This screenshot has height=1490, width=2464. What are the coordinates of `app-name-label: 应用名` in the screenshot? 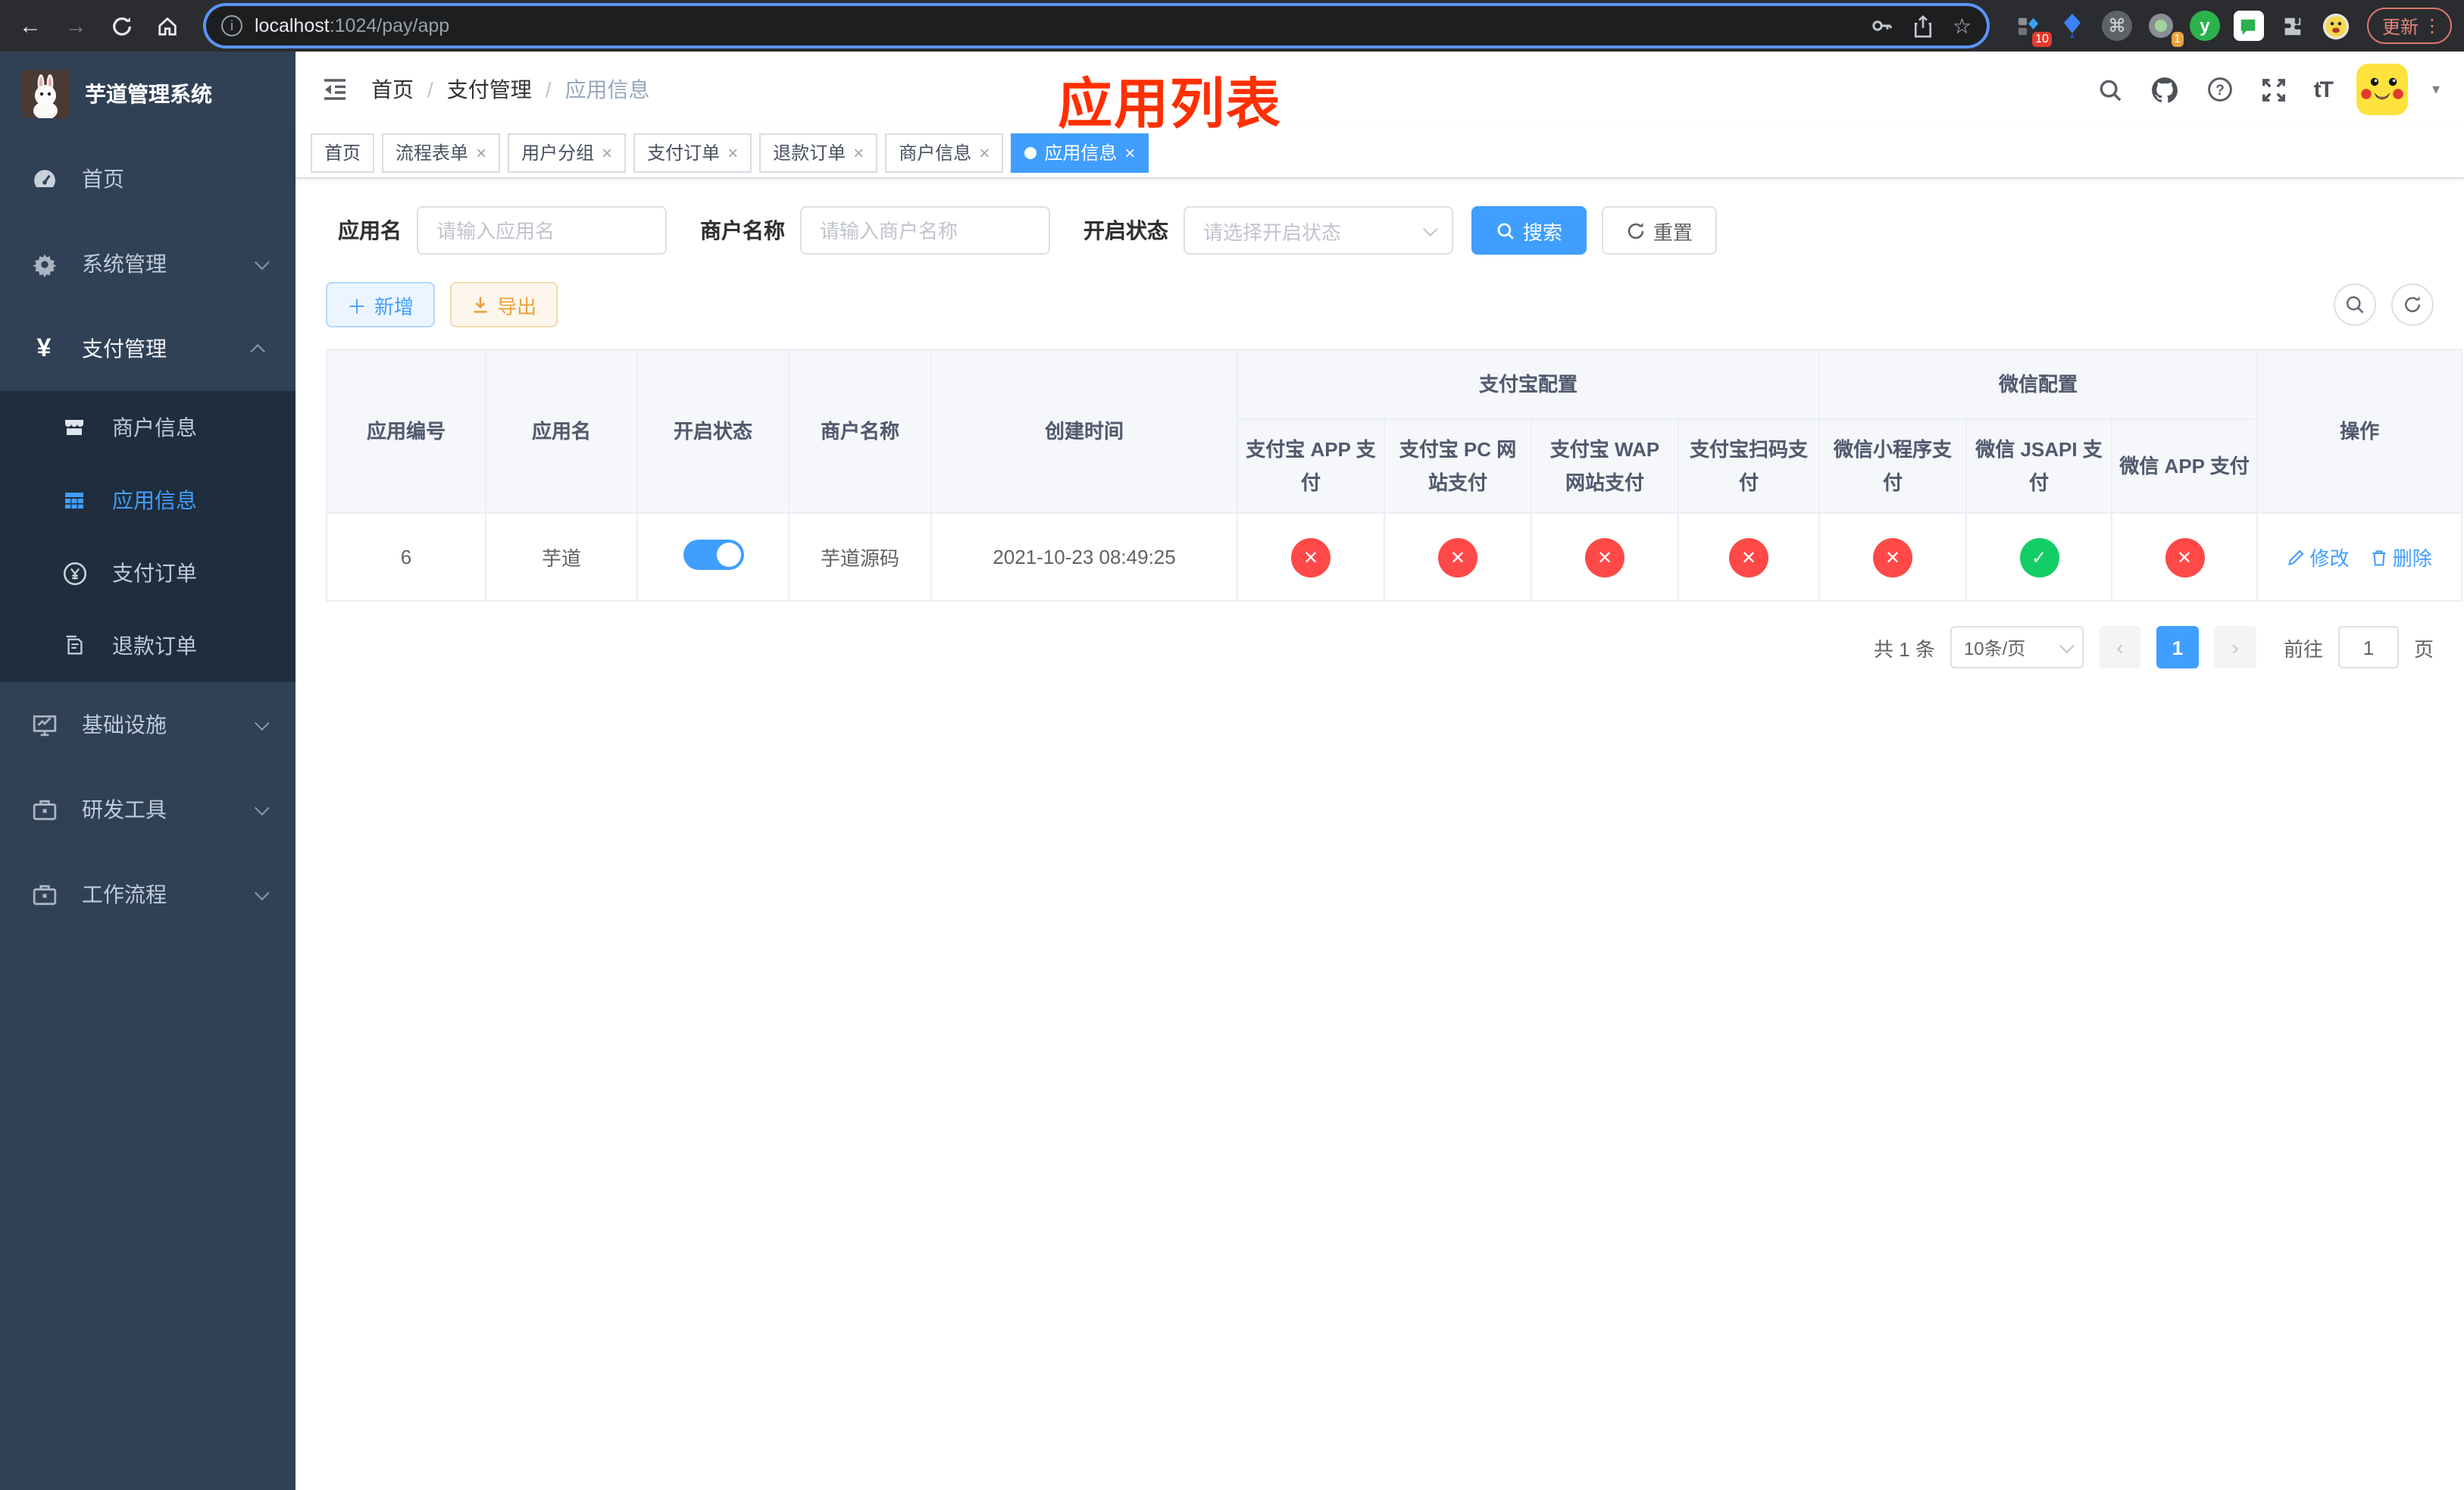 It's located at (370, 230).